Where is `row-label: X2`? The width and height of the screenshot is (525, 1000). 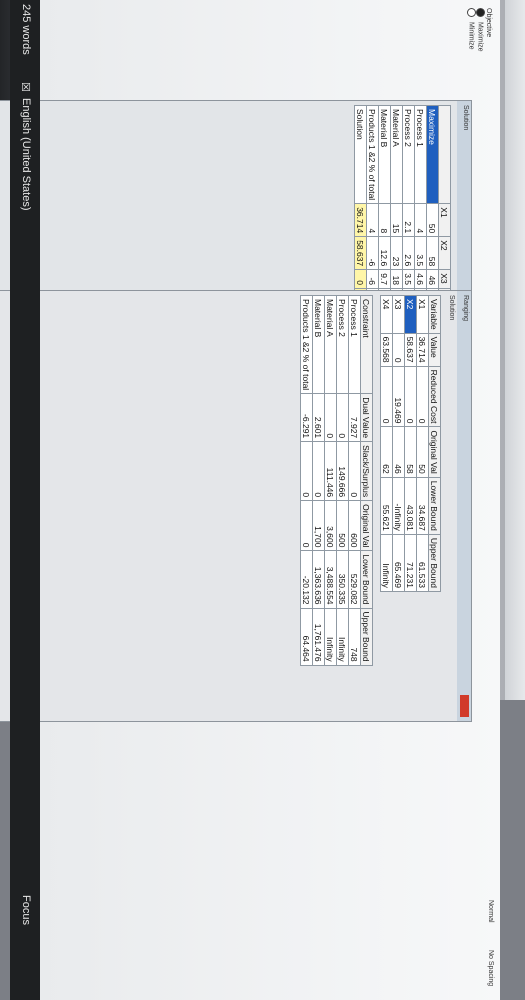
row-label: X2 is located at coordinates (410, 314).